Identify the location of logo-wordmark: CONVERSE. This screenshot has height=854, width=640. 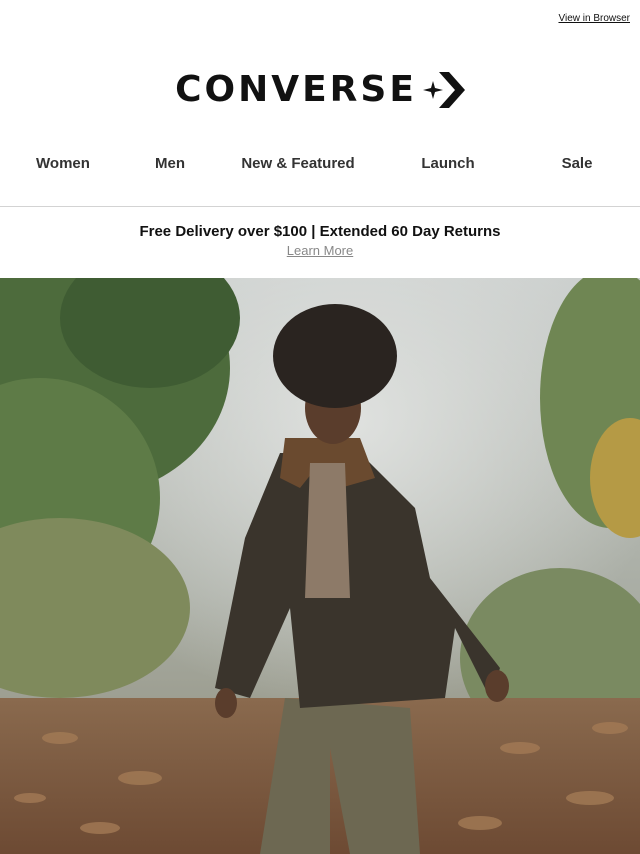
(296, 89).